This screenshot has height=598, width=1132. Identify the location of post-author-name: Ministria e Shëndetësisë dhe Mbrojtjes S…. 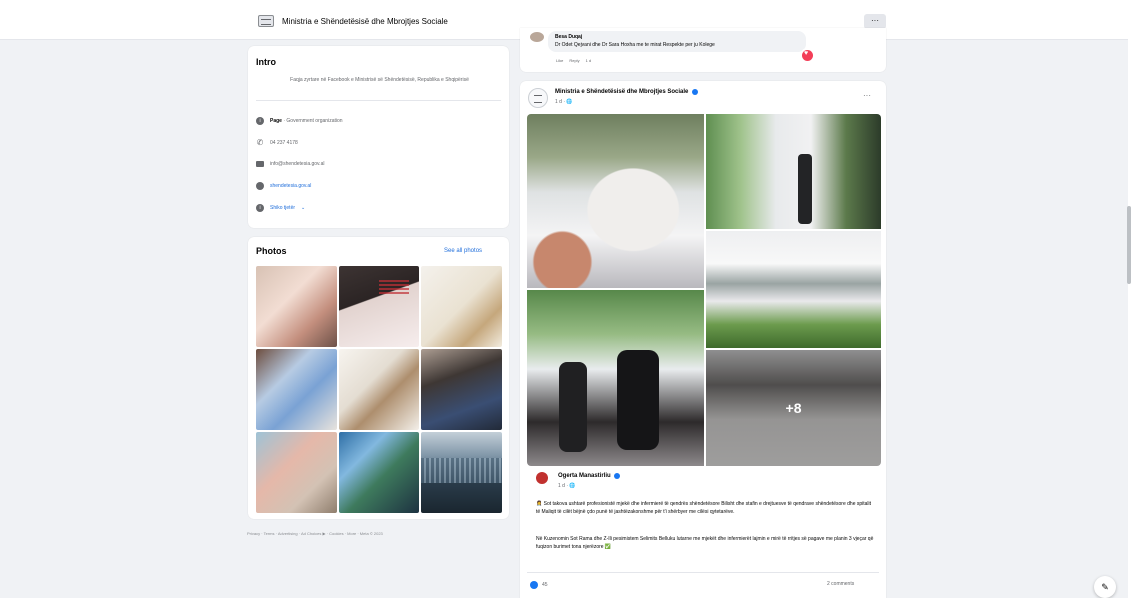
(621, 92).